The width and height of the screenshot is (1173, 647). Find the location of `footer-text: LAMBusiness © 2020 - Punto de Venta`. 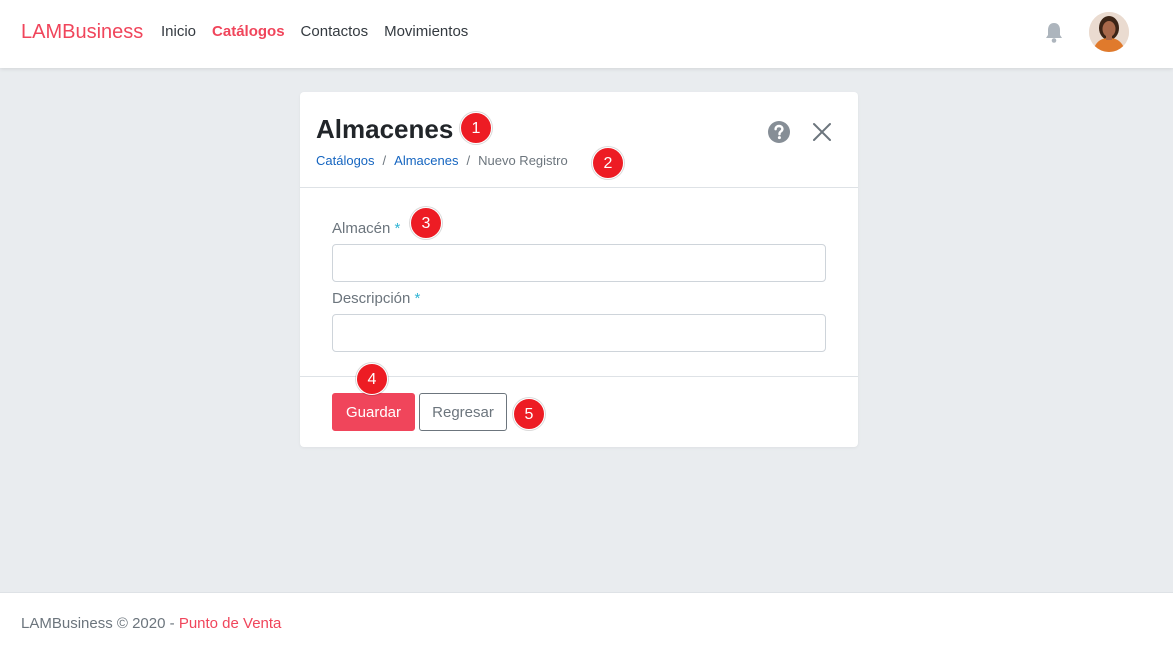

footer-text: LAMBusiness © 2020 - Punto de Venta is located at coordinates (151, 623).